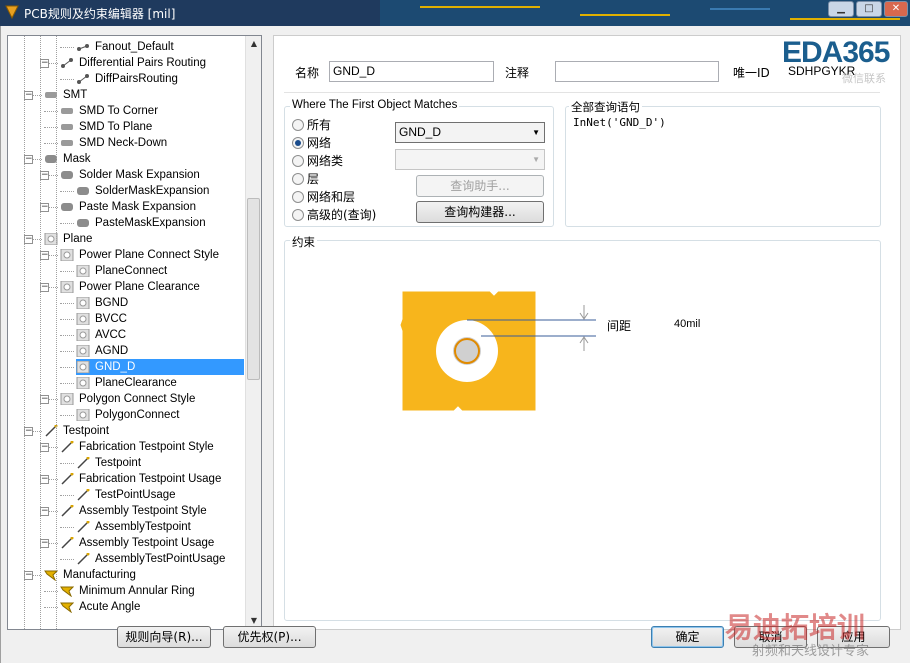 The height and width of the screenshot is (663, 910). Describe the element at coordinates (160, 367) in the screenshot. I see `tree-item: GND_D` at that location.